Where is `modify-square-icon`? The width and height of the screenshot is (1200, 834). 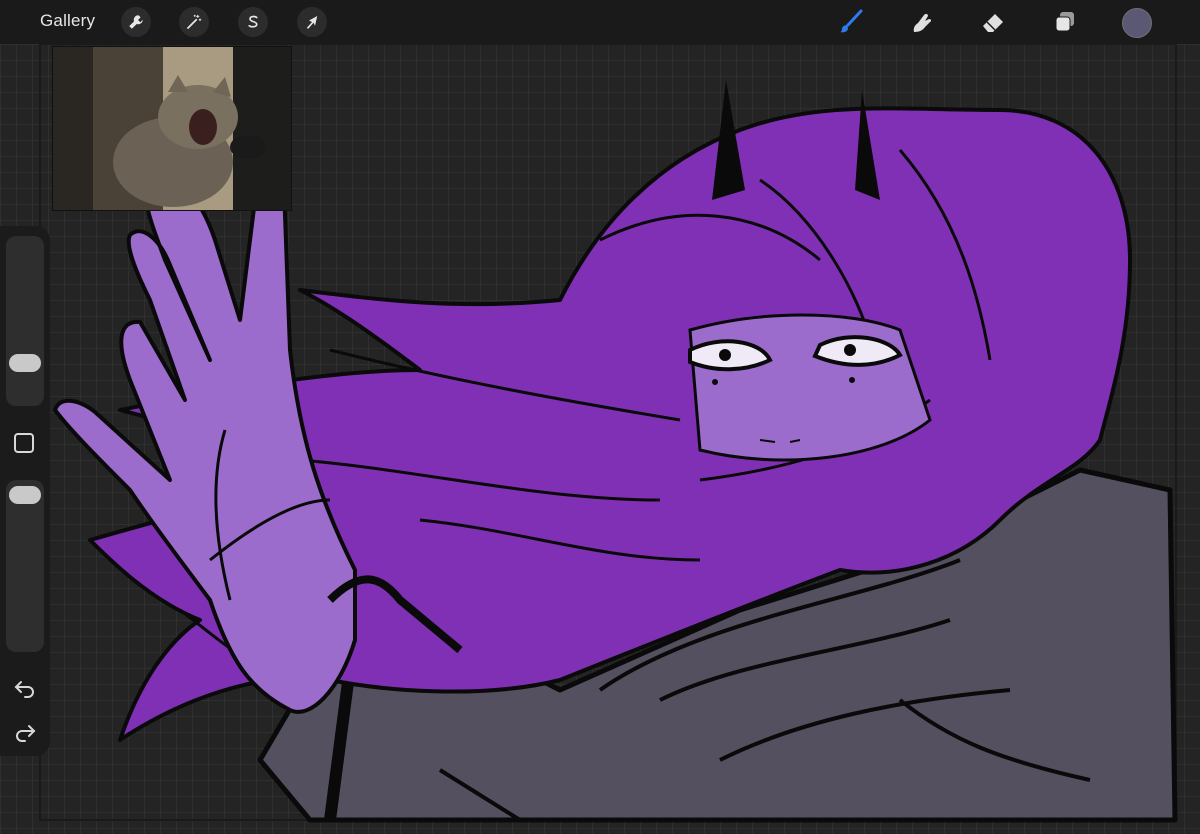
modify-square-icon is located at coordinates (24, 443).